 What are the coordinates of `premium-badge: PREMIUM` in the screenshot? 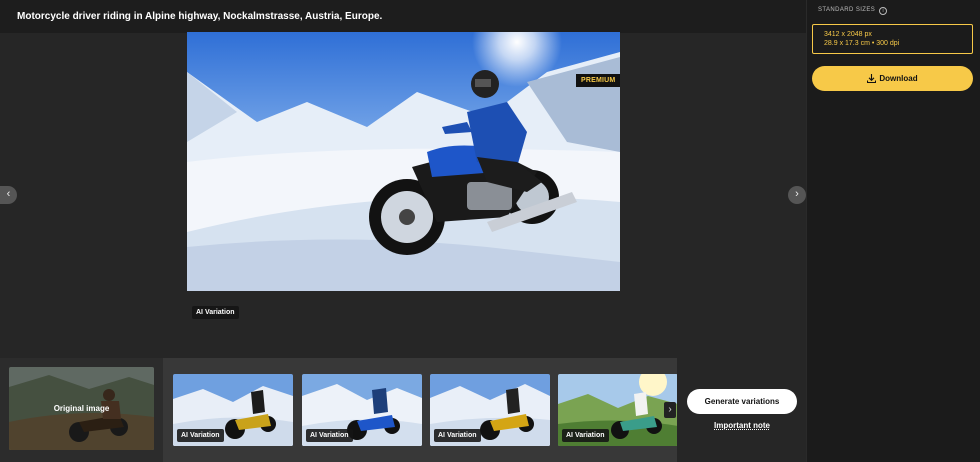 It's located at (598, 80).